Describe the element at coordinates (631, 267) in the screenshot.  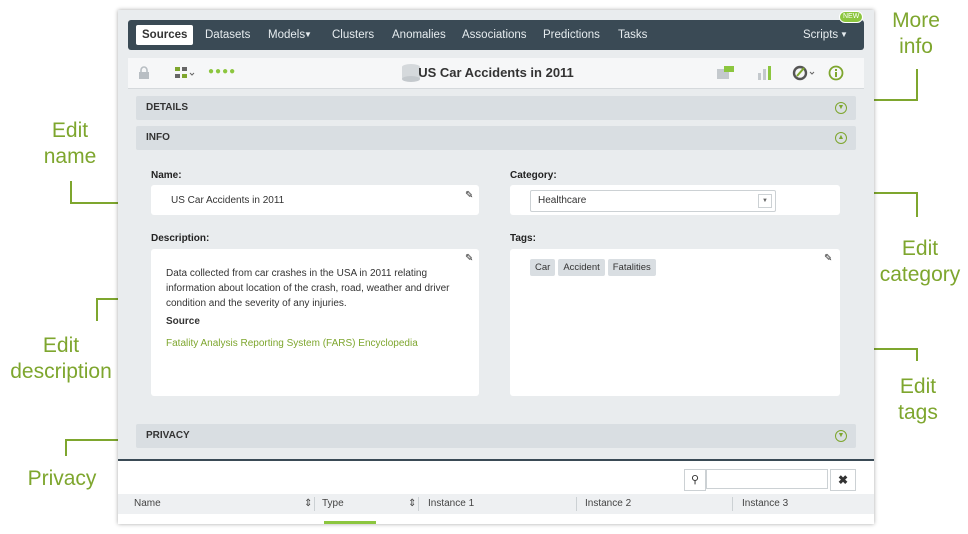
I see `tag-chip: Fatalities` at that location.